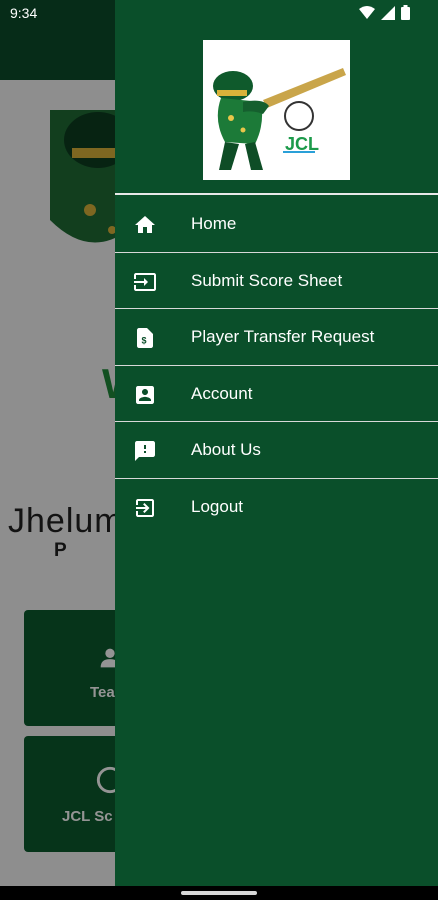  I want to click on menu-item-player-transfer-request: $ Player Transfer Request, so click(276, 337).